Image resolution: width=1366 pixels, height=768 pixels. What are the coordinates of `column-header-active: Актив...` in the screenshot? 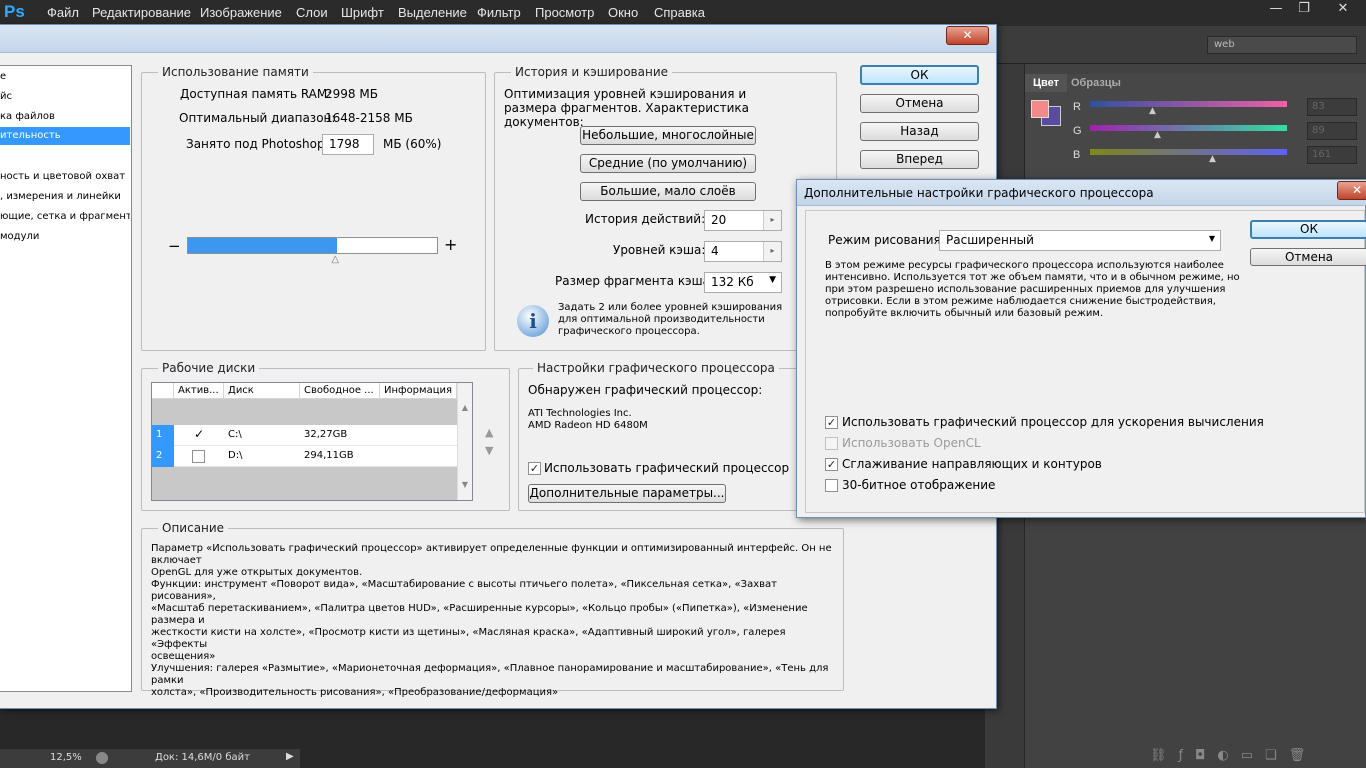 It's located at (199, 391).